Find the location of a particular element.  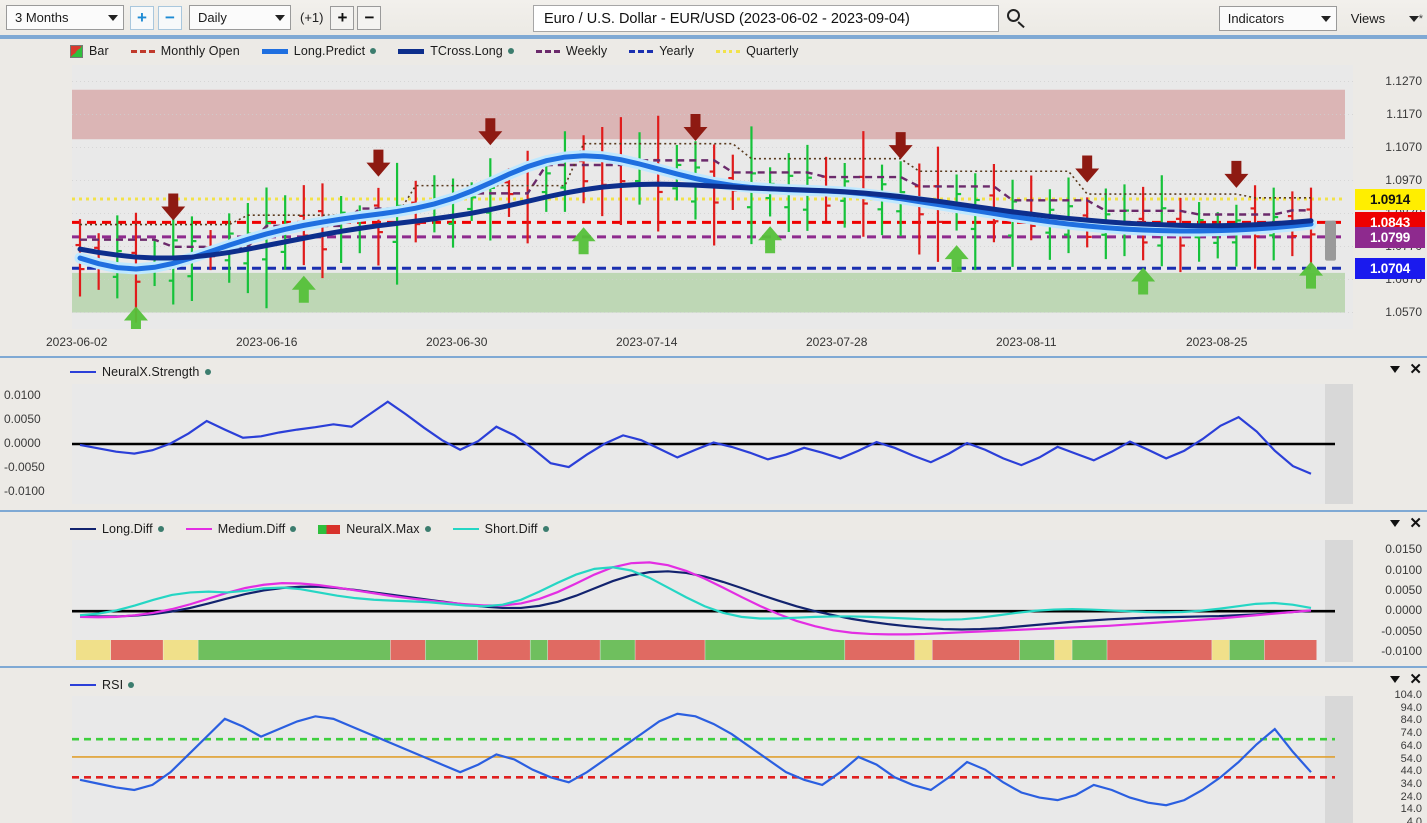

strength-y-tick: 0.0050 is located at coordinates (22, 419).